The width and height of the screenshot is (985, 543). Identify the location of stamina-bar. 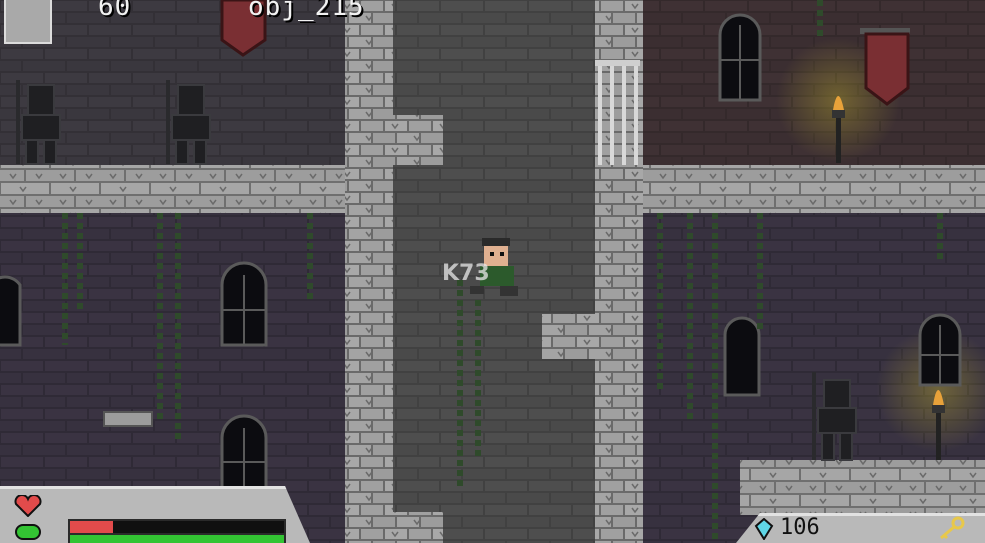
(177, 538).